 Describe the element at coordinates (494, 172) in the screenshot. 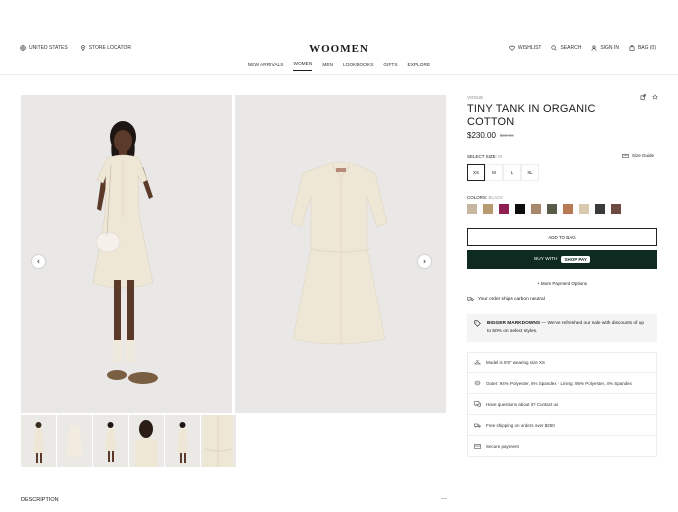

I see `size-option-m: M` at that location.